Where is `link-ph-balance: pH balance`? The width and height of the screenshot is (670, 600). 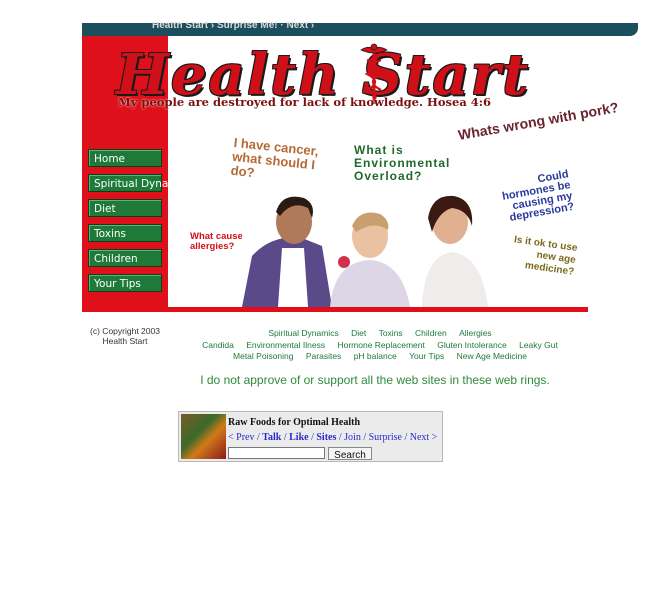 link-ph-balance: pH balance is located at coordinates (375, 356).